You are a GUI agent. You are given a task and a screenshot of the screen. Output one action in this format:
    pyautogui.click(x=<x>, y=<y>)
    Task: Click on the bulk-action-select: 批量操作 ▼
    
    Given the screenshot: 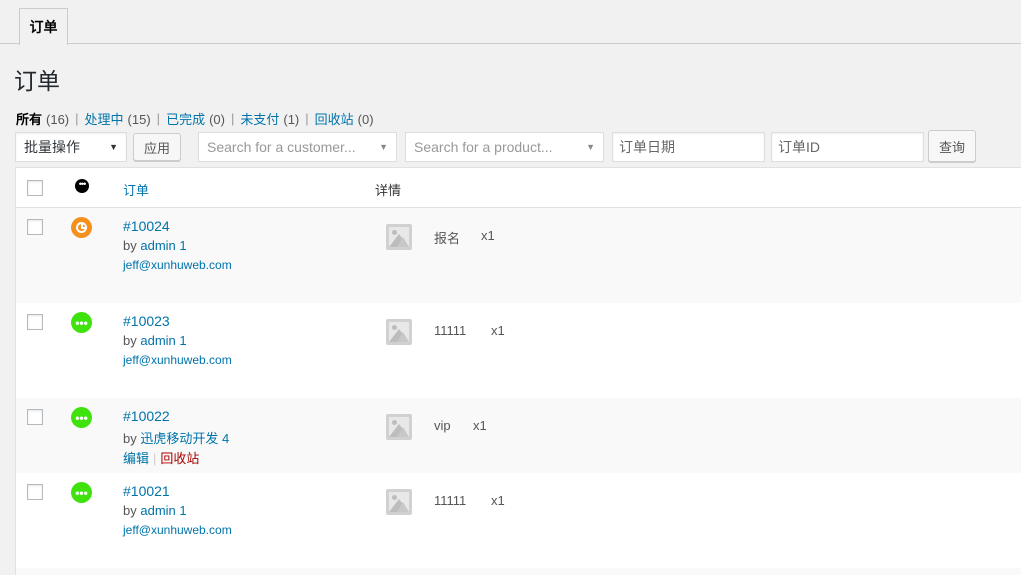 What is the action you would take?
    pyautogui.click(x=71, y=147)
    